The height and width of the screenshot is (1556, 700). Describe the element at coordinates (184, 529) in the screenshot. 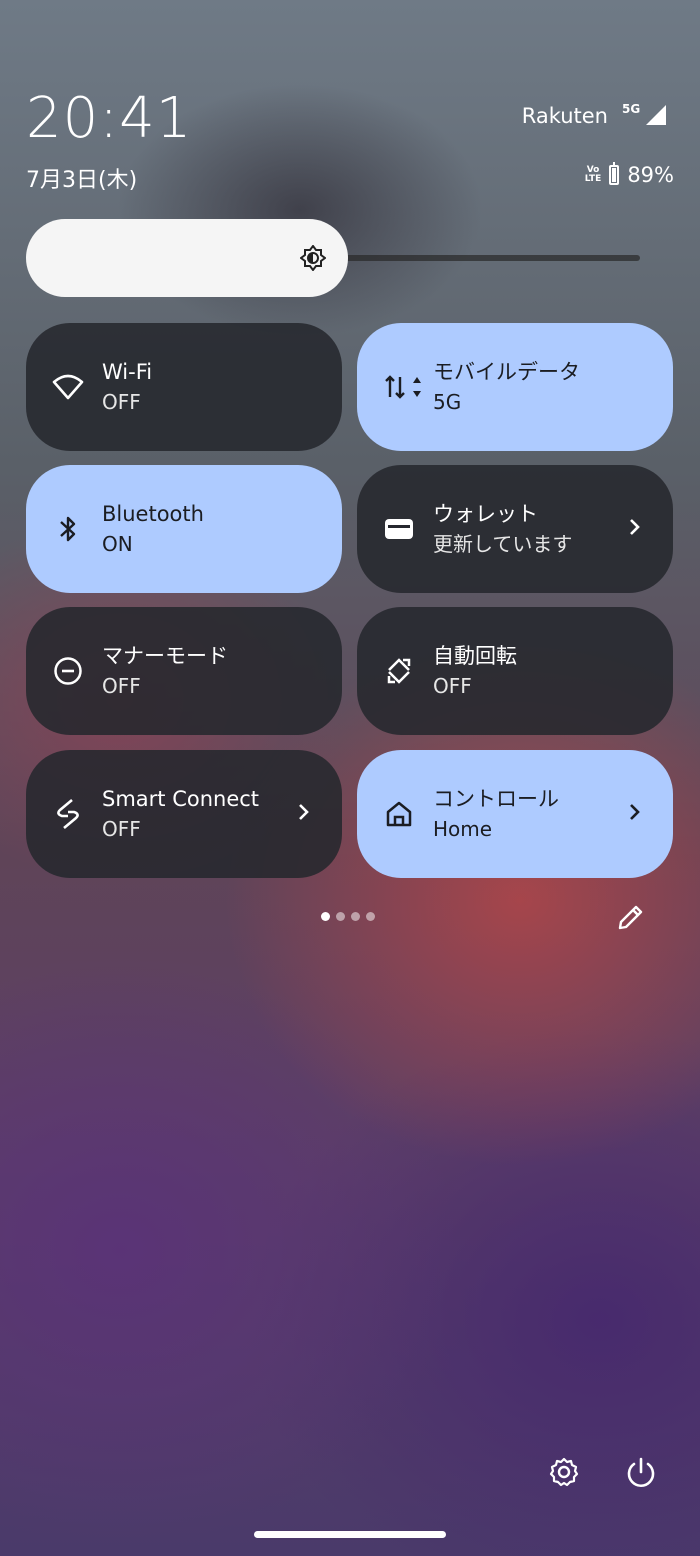

I see `tile-bluetooth: Bluetooth ON` at that location.